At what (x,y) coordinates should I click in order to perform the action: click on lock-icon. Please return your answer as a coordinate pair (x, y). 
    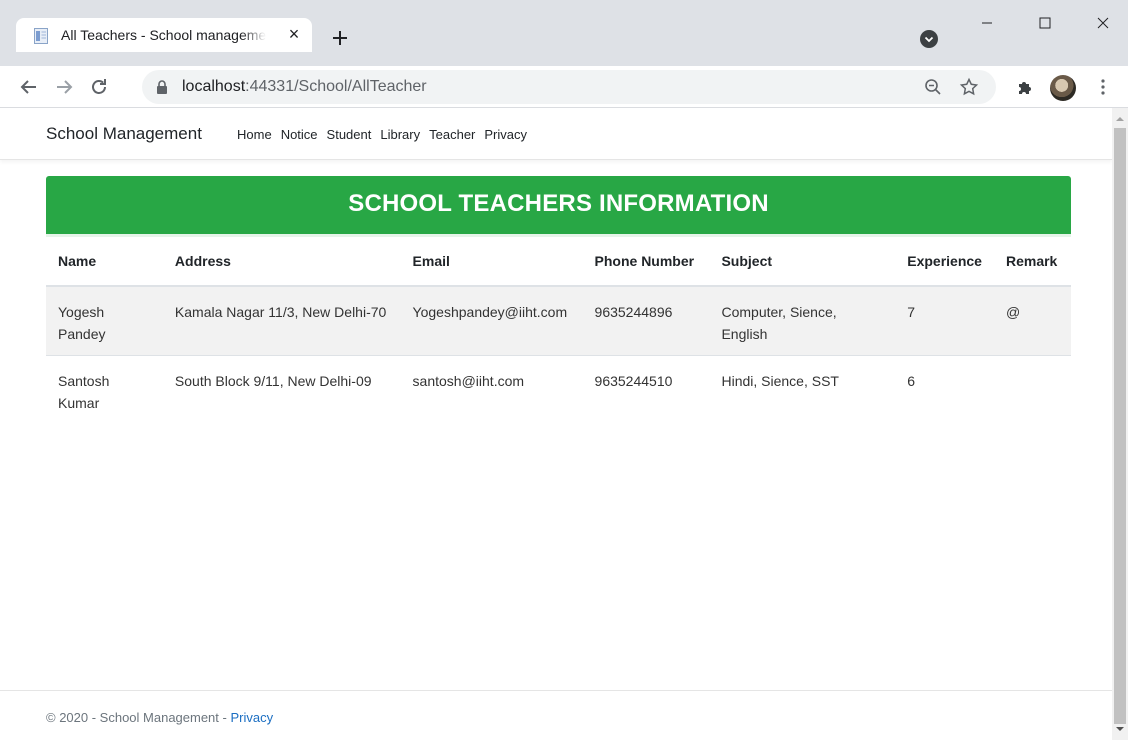
    Looking at the image, I should click on (162, 87).